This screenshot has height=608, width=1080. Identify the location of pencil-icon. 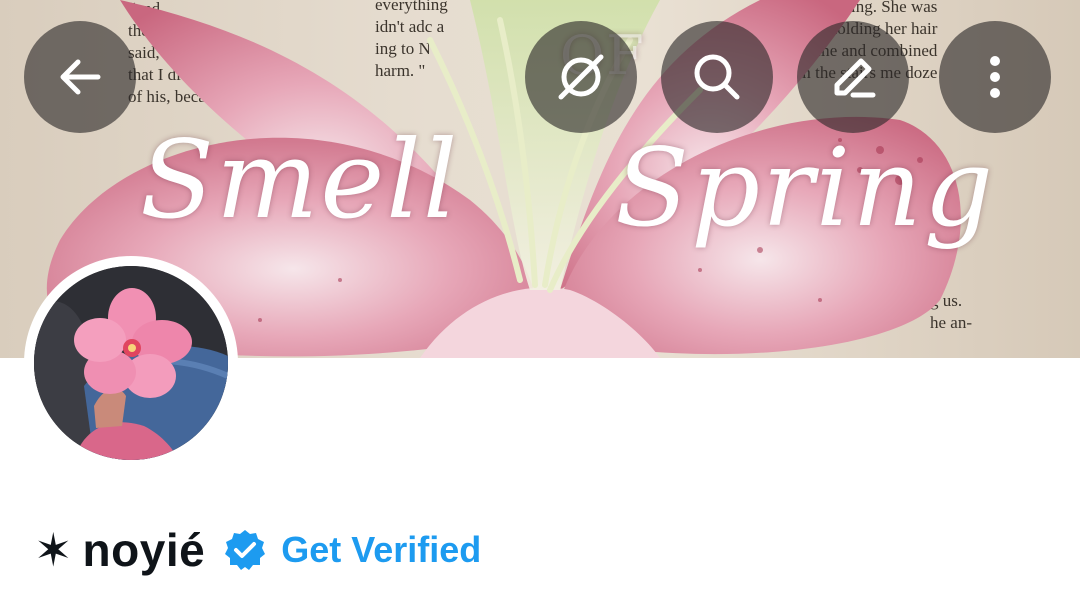
(855, 78).